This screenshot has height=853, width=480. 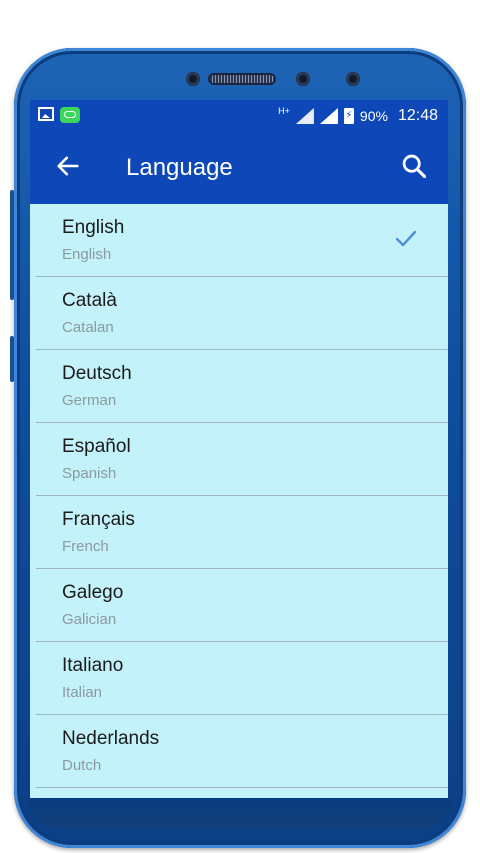 I want to click on arrow-left-icon, so click(x=68, y=166).